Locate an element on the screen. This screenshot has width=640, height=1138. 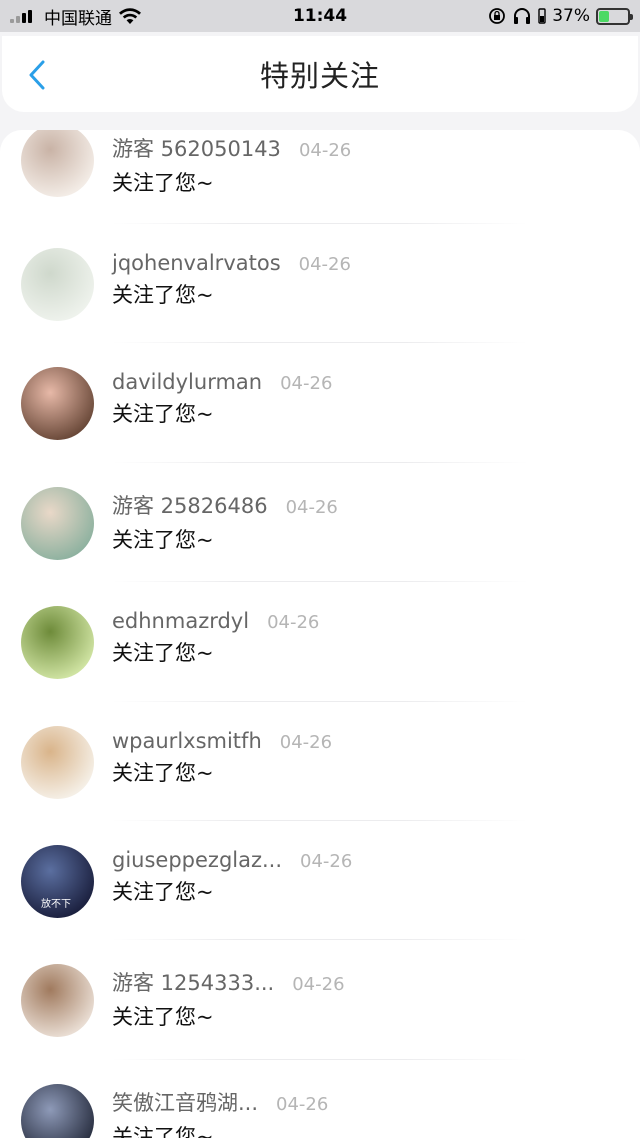
name-row: wpaurlxsmitfh 04-26 is located at coordinates (222, 741).